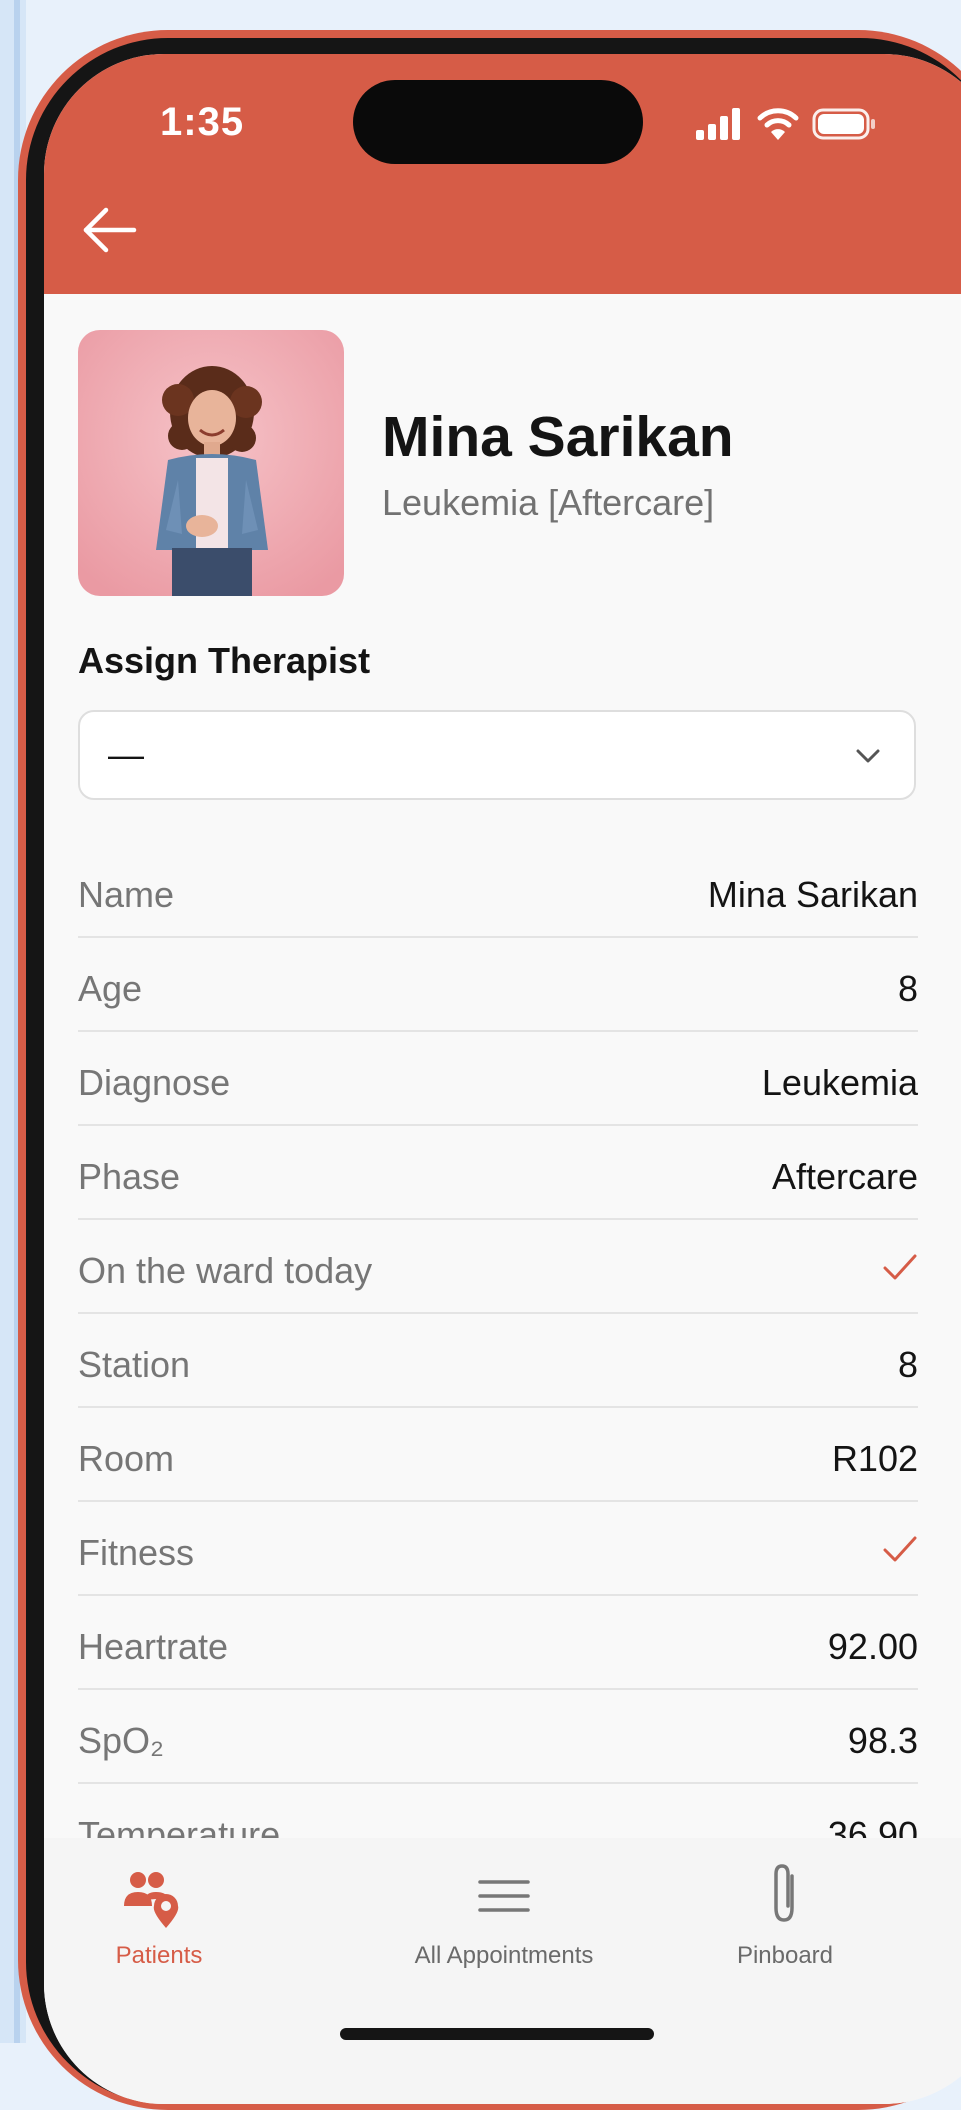  I want to click on tab-label: All Appointments, so click(504, 1955).